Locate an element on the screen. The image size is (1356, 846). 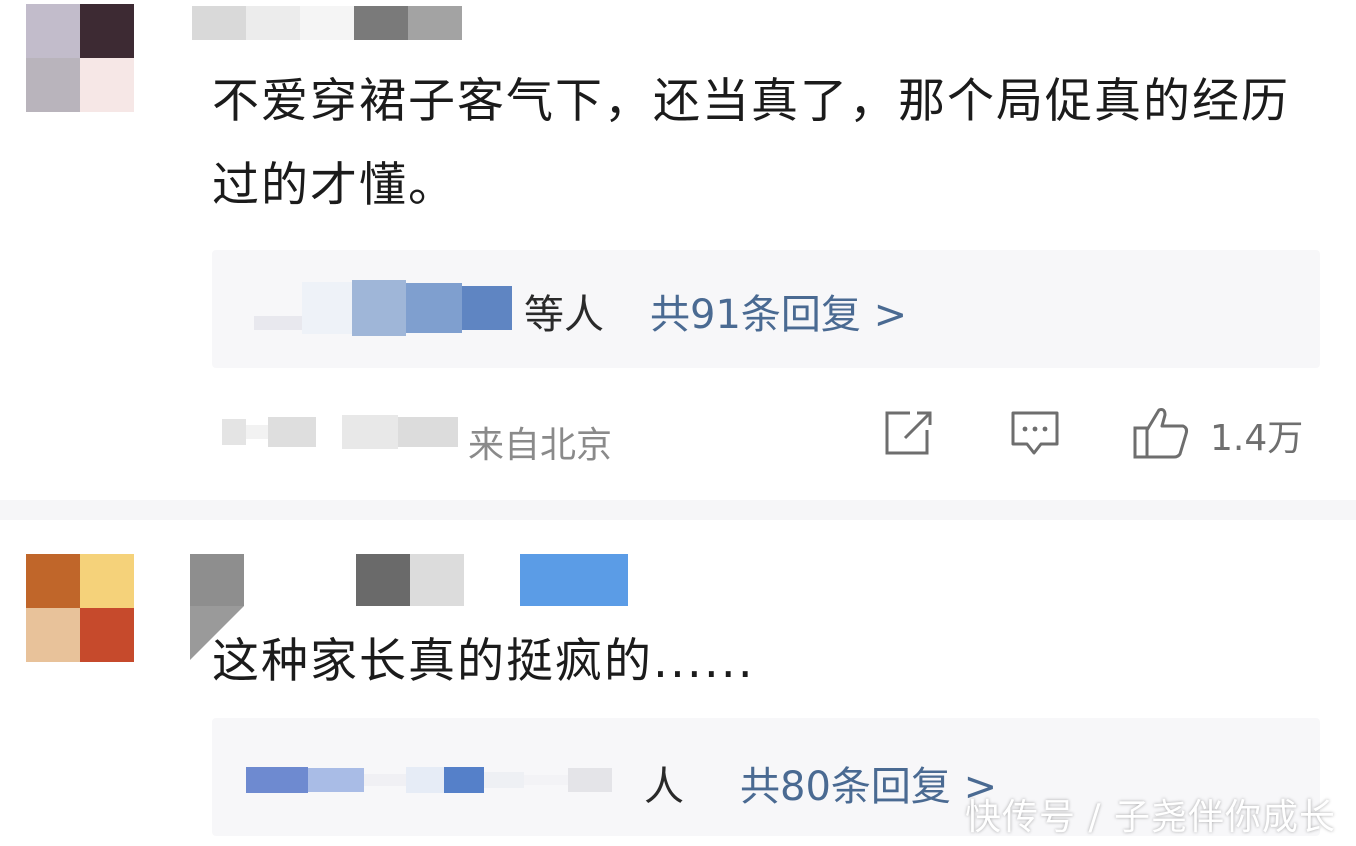
comment-button is located at coordinates (1035, 436).